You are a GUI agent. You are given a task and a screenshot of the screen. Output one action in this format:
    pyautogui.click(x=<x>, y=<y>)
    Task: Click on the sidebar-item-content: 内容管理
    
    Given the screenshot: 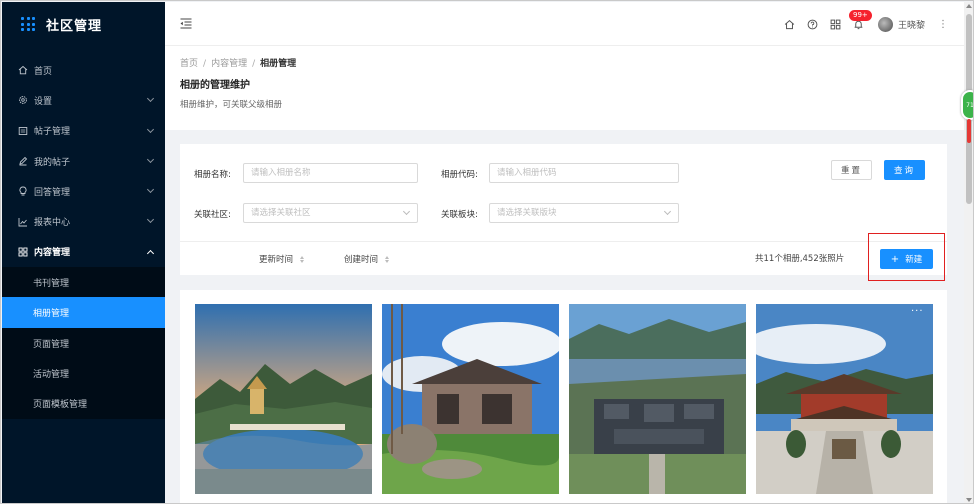 What is the action you would take?
    pyautogui.click(x=83, y=252)
    